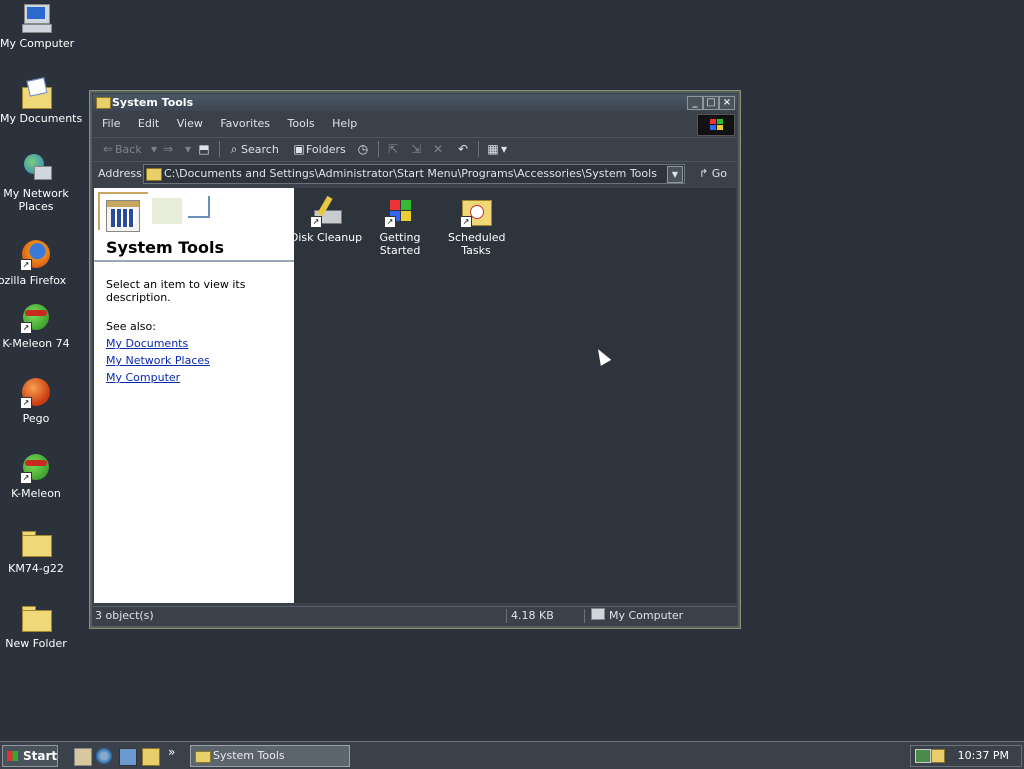 This screenshot has height=769, width=1024. Describe the element at coordinates (704, 173) in the screenshot. I see `go-arrow-icon: ↱` at that location.